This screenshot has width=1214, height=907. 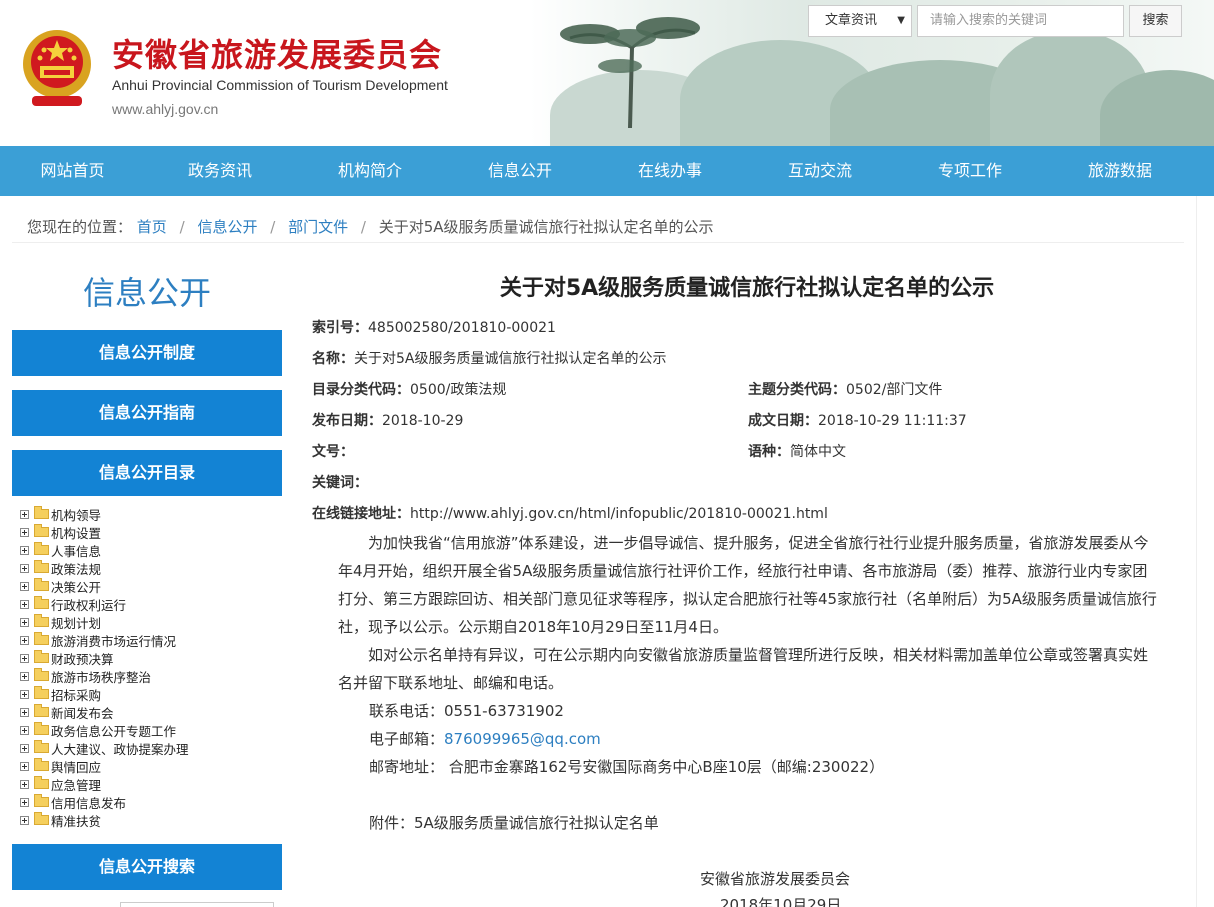 I want to click on tree-item-label: 财政预决算, so click(x=82, y=659).